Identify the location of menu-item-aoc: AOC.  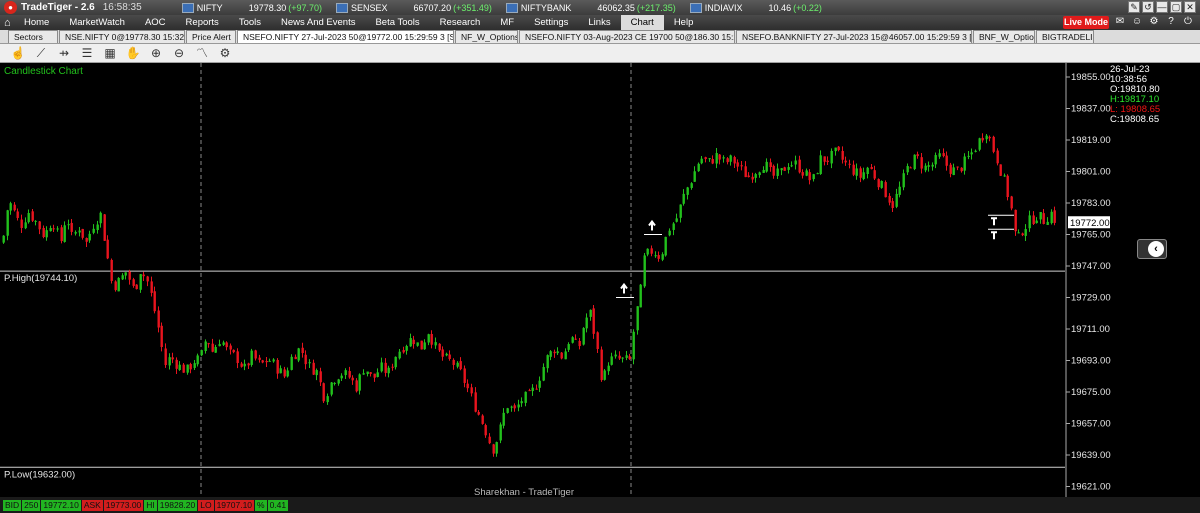
(155, 22).